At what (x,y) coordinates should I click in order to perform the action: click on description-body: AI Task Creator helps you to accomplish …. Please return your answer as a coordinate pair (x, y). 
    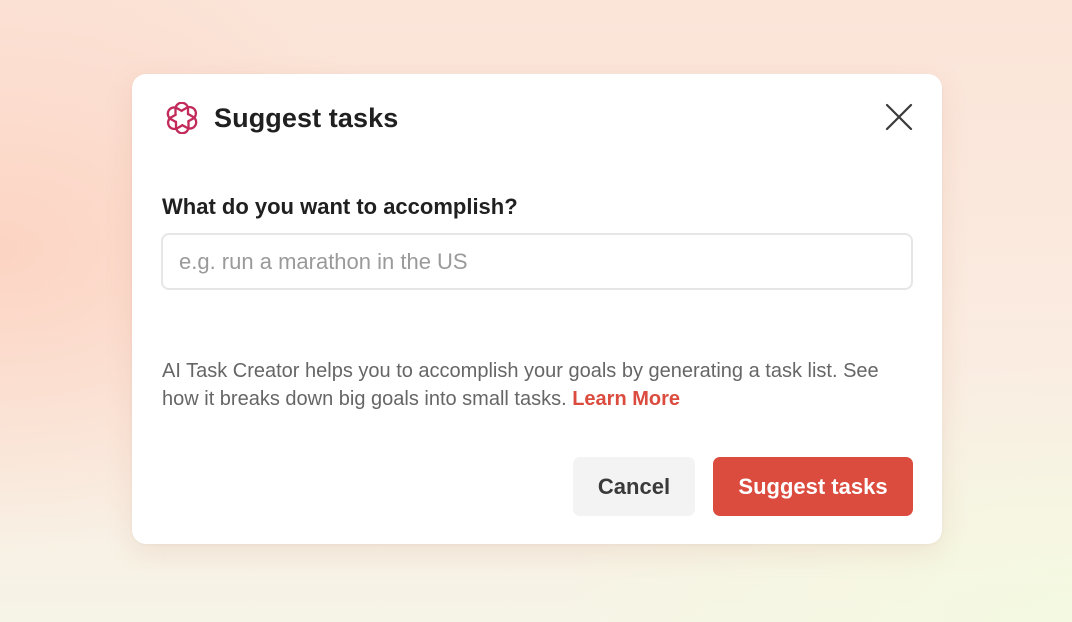
    Looking at the image, I should click on (520, 385).